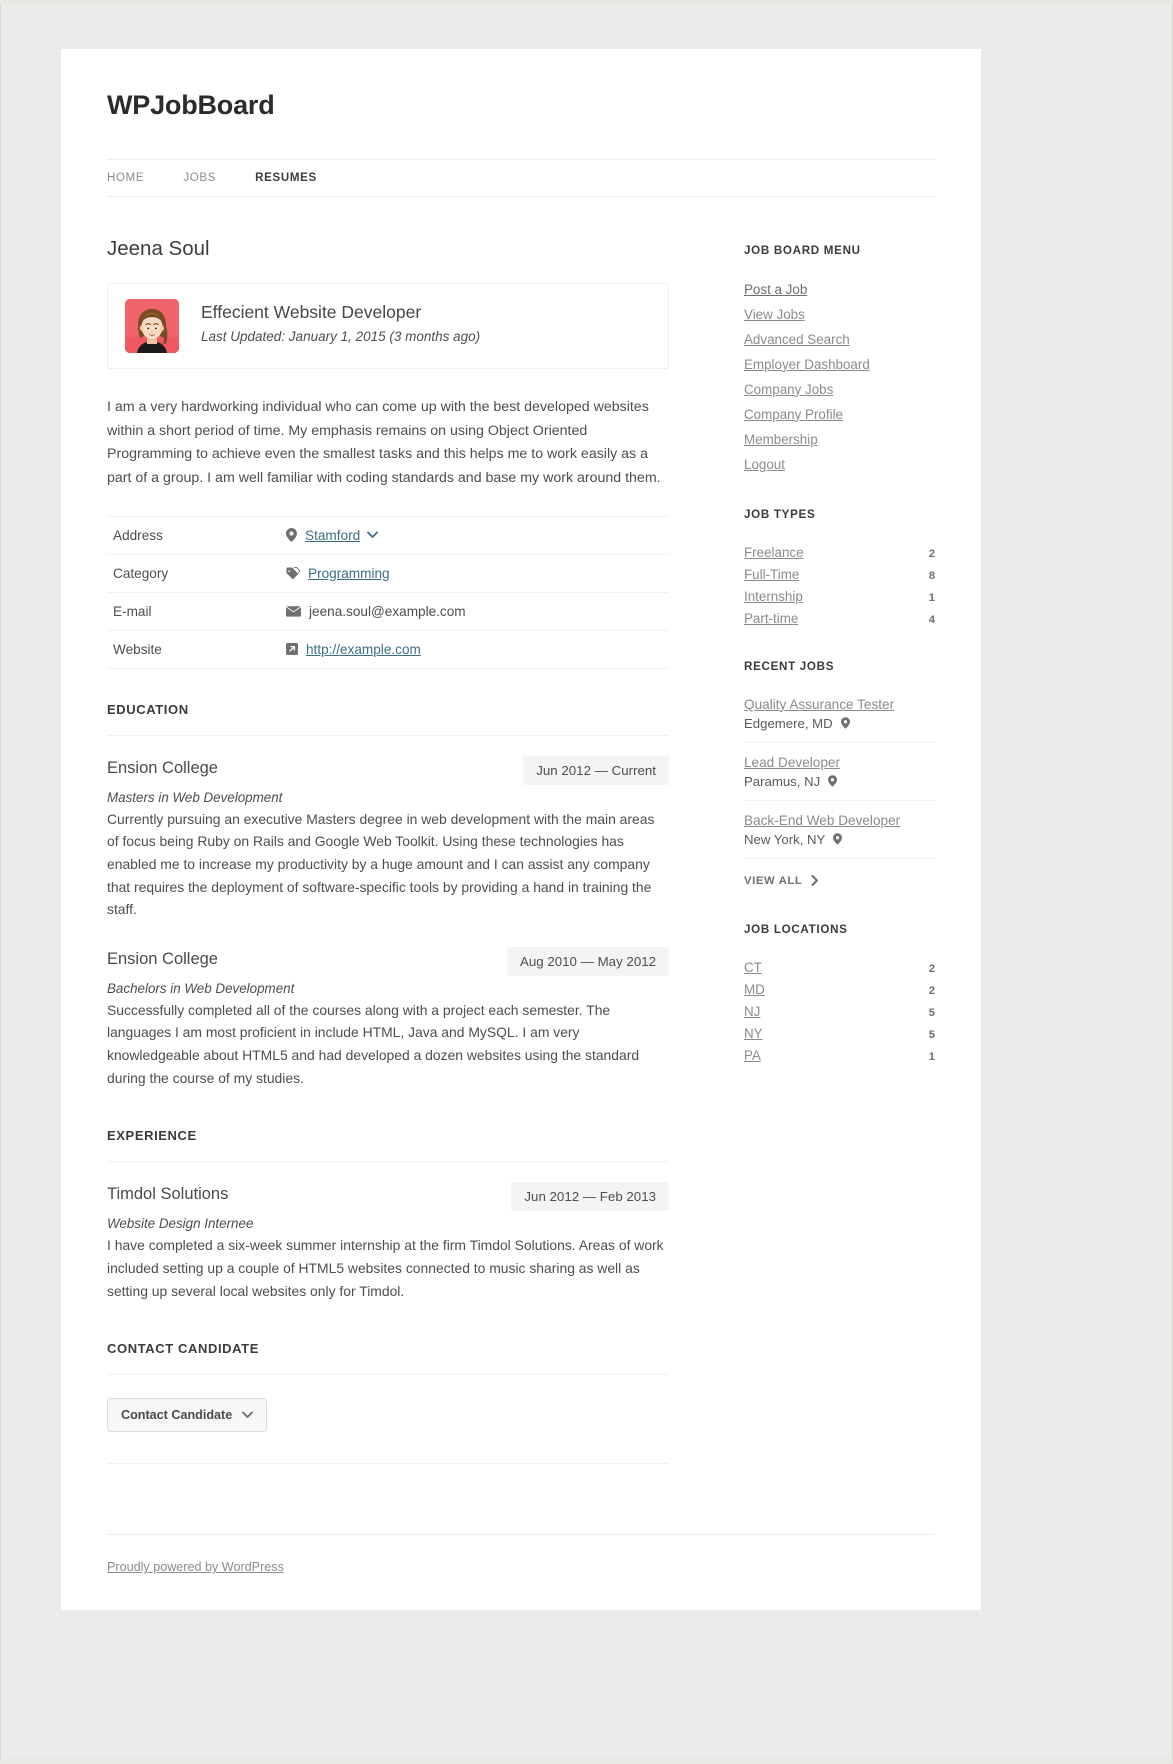 This screenshot has height=1764, width=1173. Describe the element at coordinates (138, 535) in the screenshot. I see `detail-label-address: Address` at that location.